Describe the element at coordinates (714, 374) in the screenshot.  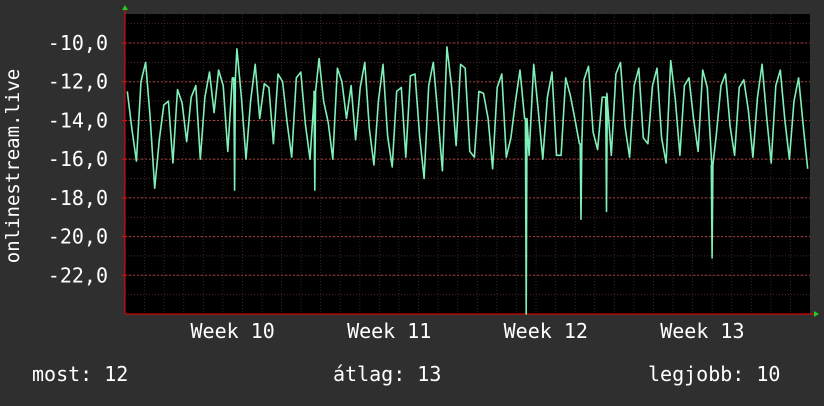
I see `stat-best: legjobb: 10` at that location.